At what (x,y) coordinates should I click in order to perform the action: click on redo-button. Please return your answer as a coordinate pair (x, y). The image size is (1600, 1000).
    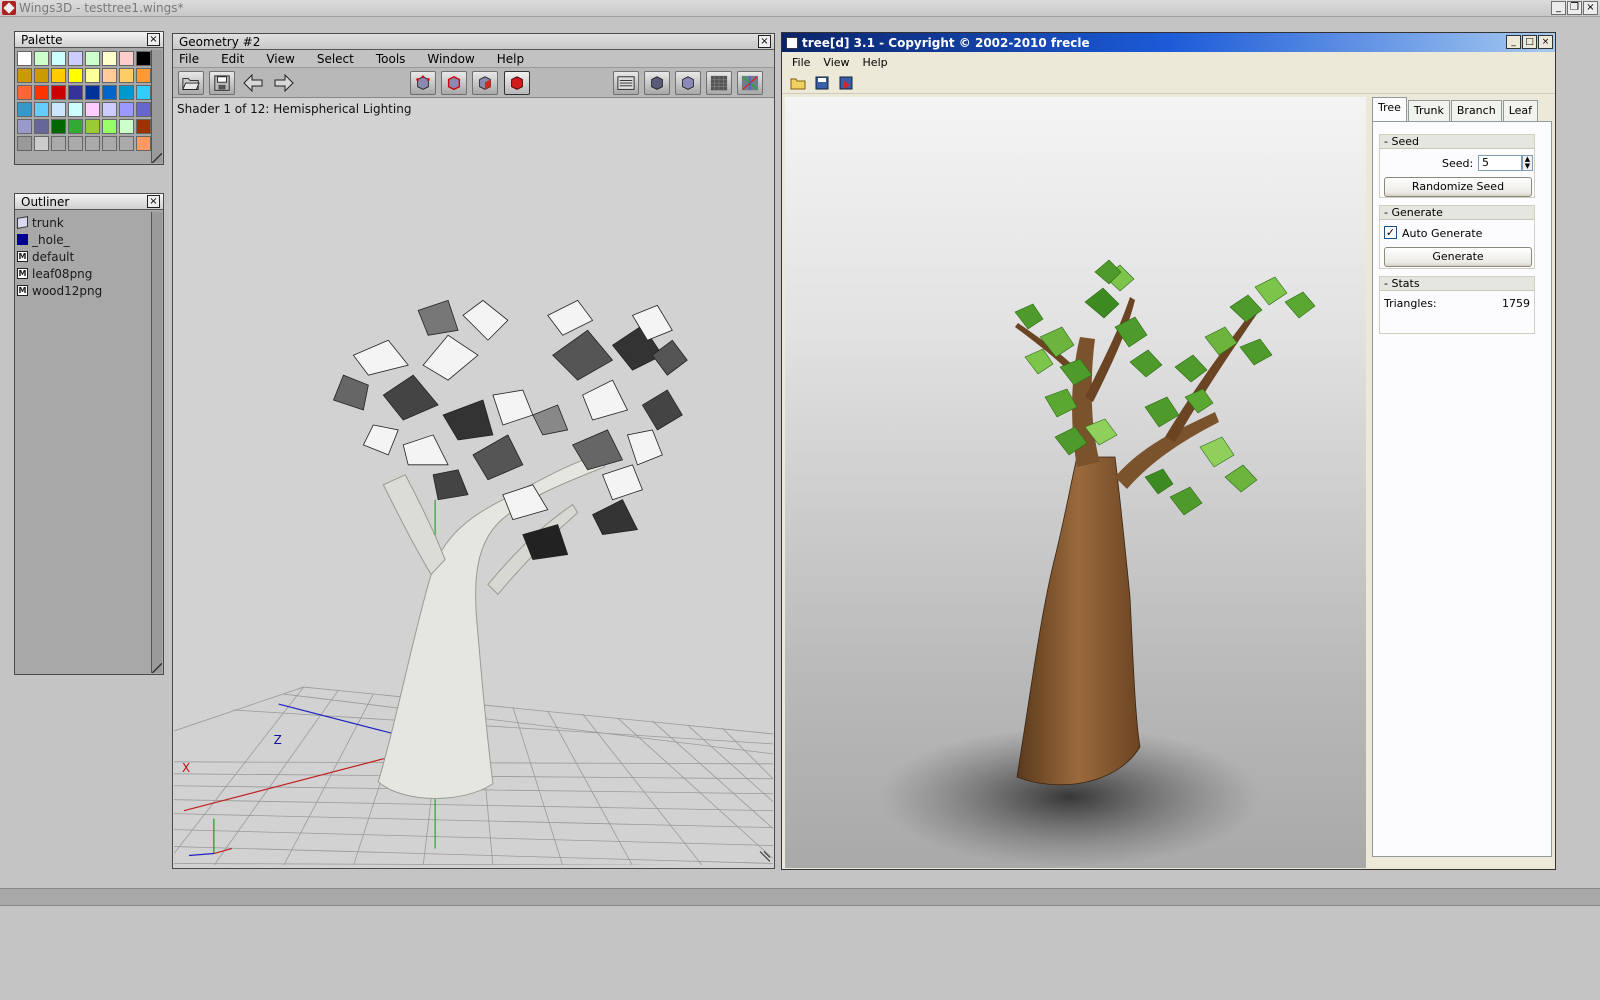
    Looking at the image, I should click on (284, 83).